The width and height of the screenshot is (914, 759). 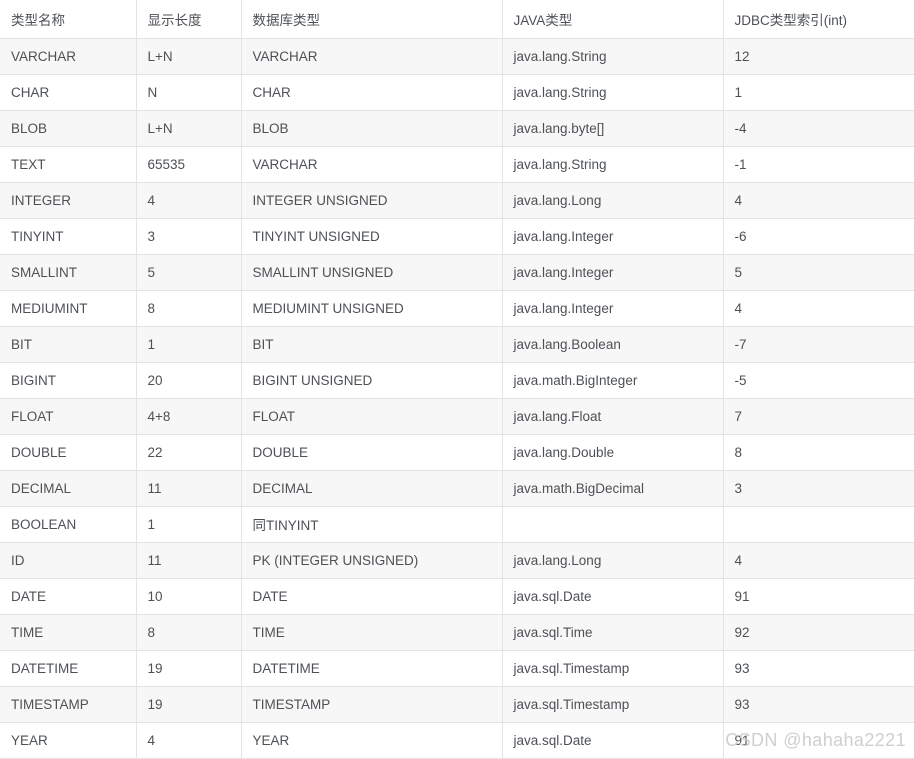 I want to click on table-row: BOOLEAN 1 同TINYINT, so click(x=457, y=524).